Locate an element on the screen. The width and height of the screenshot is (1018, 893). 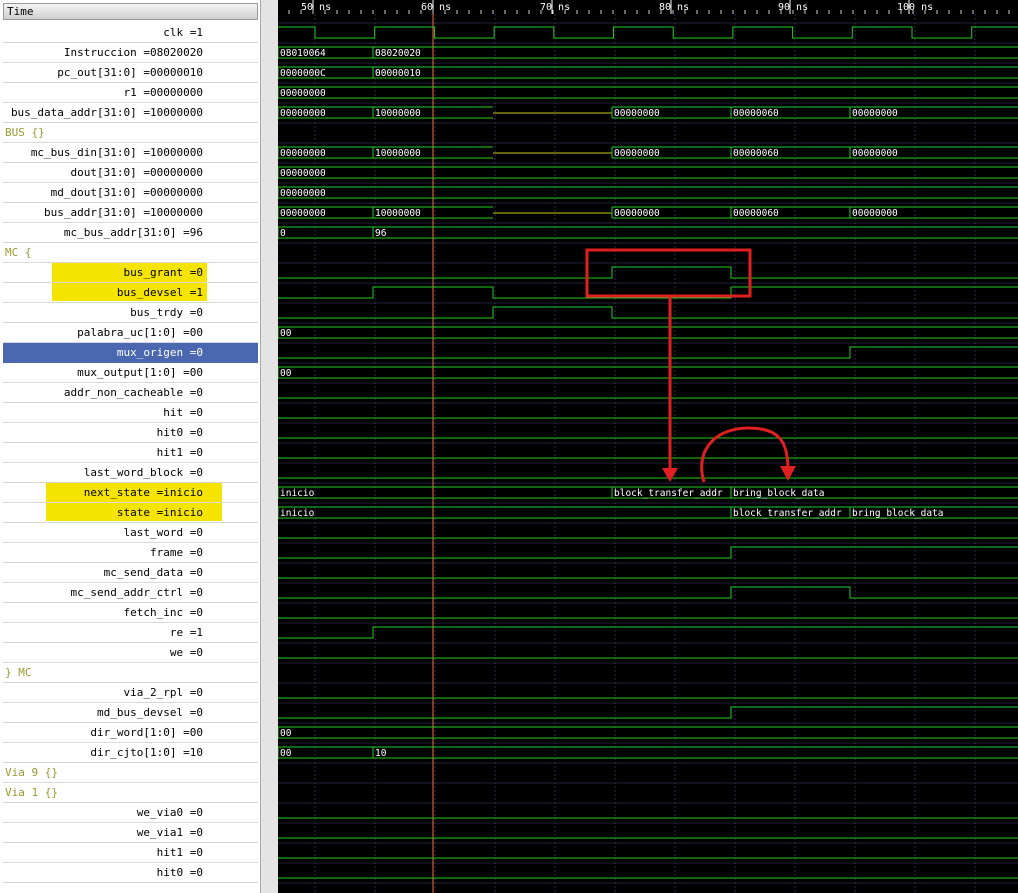
signal-name-fetch_inc: fetch_inc =0 is located at coordinates (130, 613).